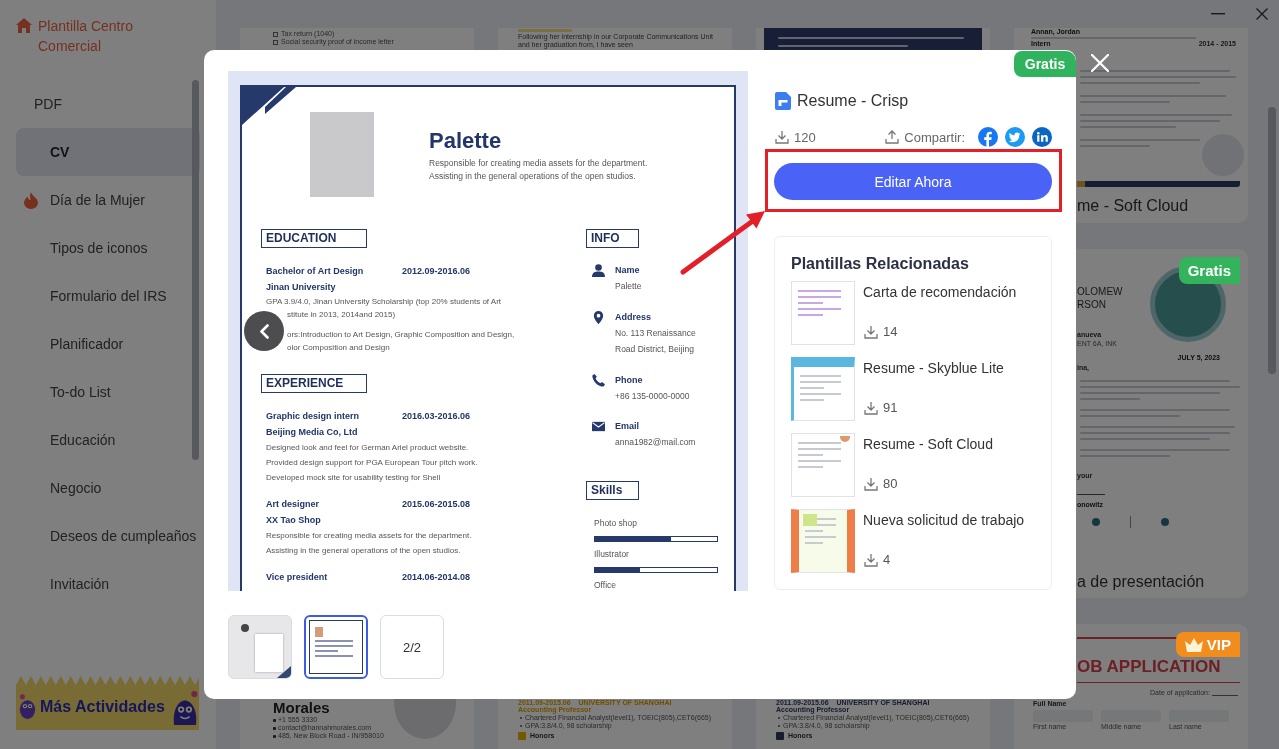 The width and height of the screenshot is (1279, 749). I want to click on photo-placeholder, so click(425, 719).